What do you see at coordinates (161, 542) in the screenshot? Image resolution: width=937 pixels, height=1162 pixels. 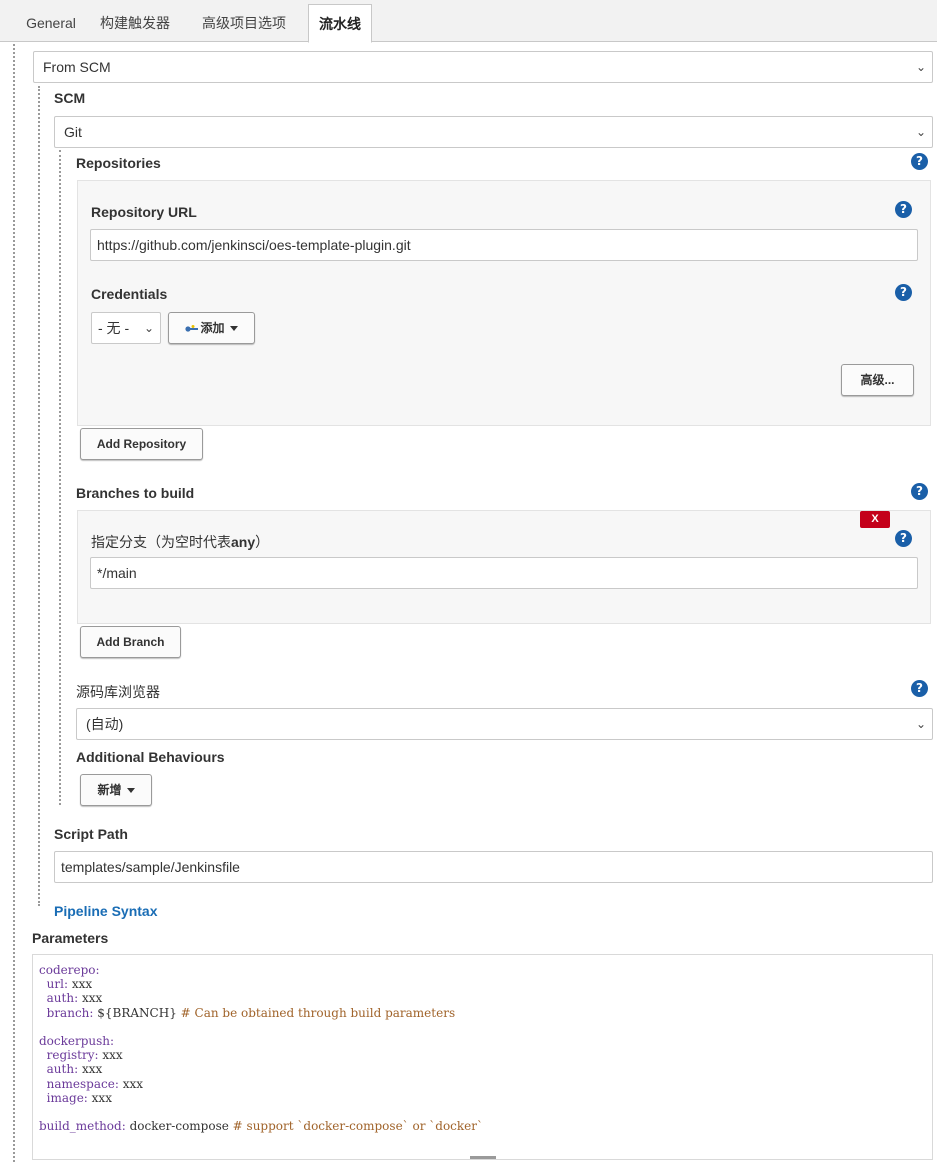 I see `branch-specifier-label-prefix: 指定分支（为空时代表` at bounding box center [161, 542].